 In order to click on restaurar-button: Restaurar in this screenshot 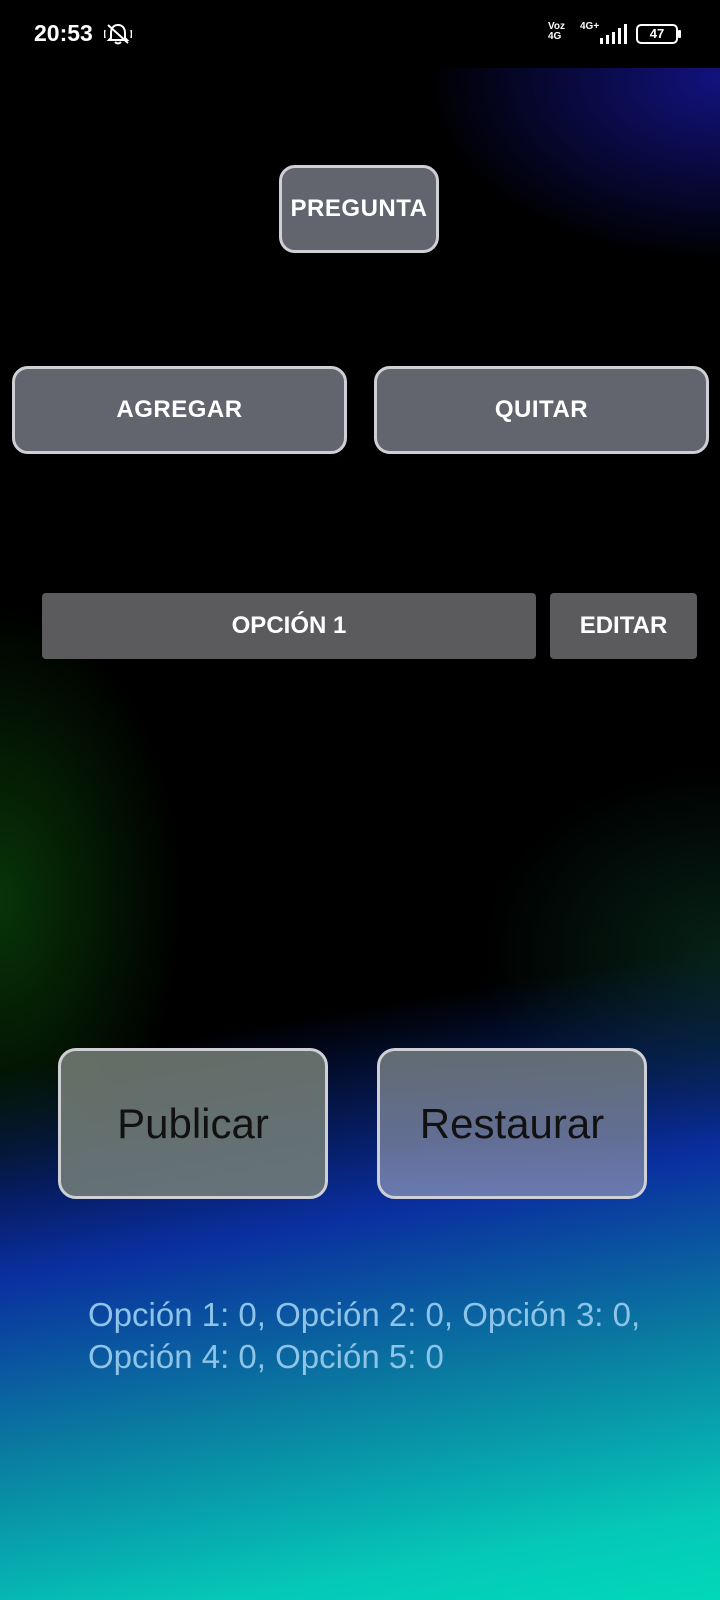, I will do `click(512, 1123)`.